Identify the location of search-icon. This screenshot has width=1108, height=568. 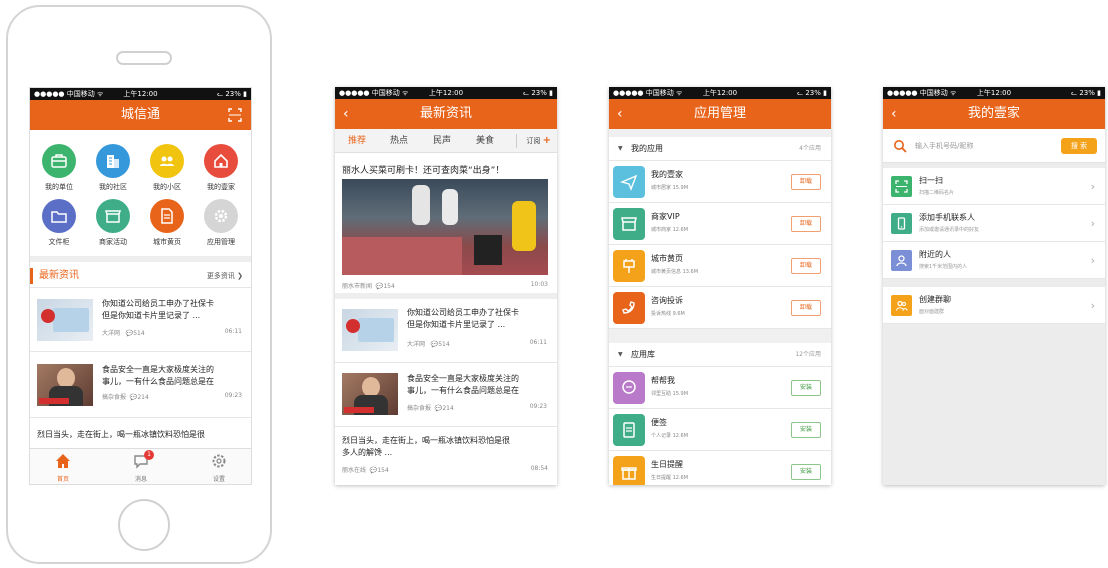
(900, 146).